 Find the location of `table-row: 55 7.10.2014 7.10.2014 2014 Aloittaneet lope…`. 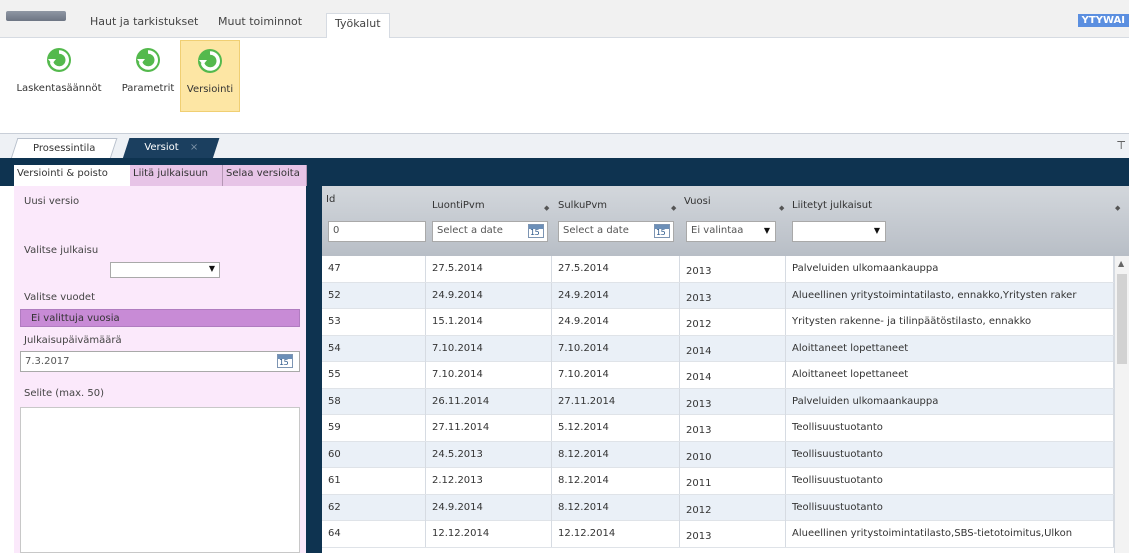

table-row: 55 7.10.2014 7.10.2014 2014 Aloittaneet lope… is located at coordinates (718, 375).